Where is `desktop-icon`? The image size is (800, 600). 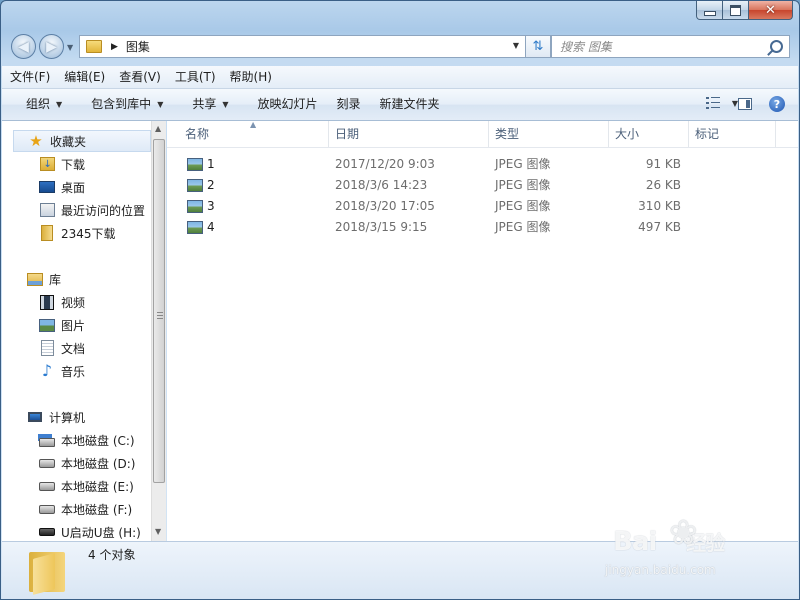
desktop-icon is located at coordinates (47, 187).